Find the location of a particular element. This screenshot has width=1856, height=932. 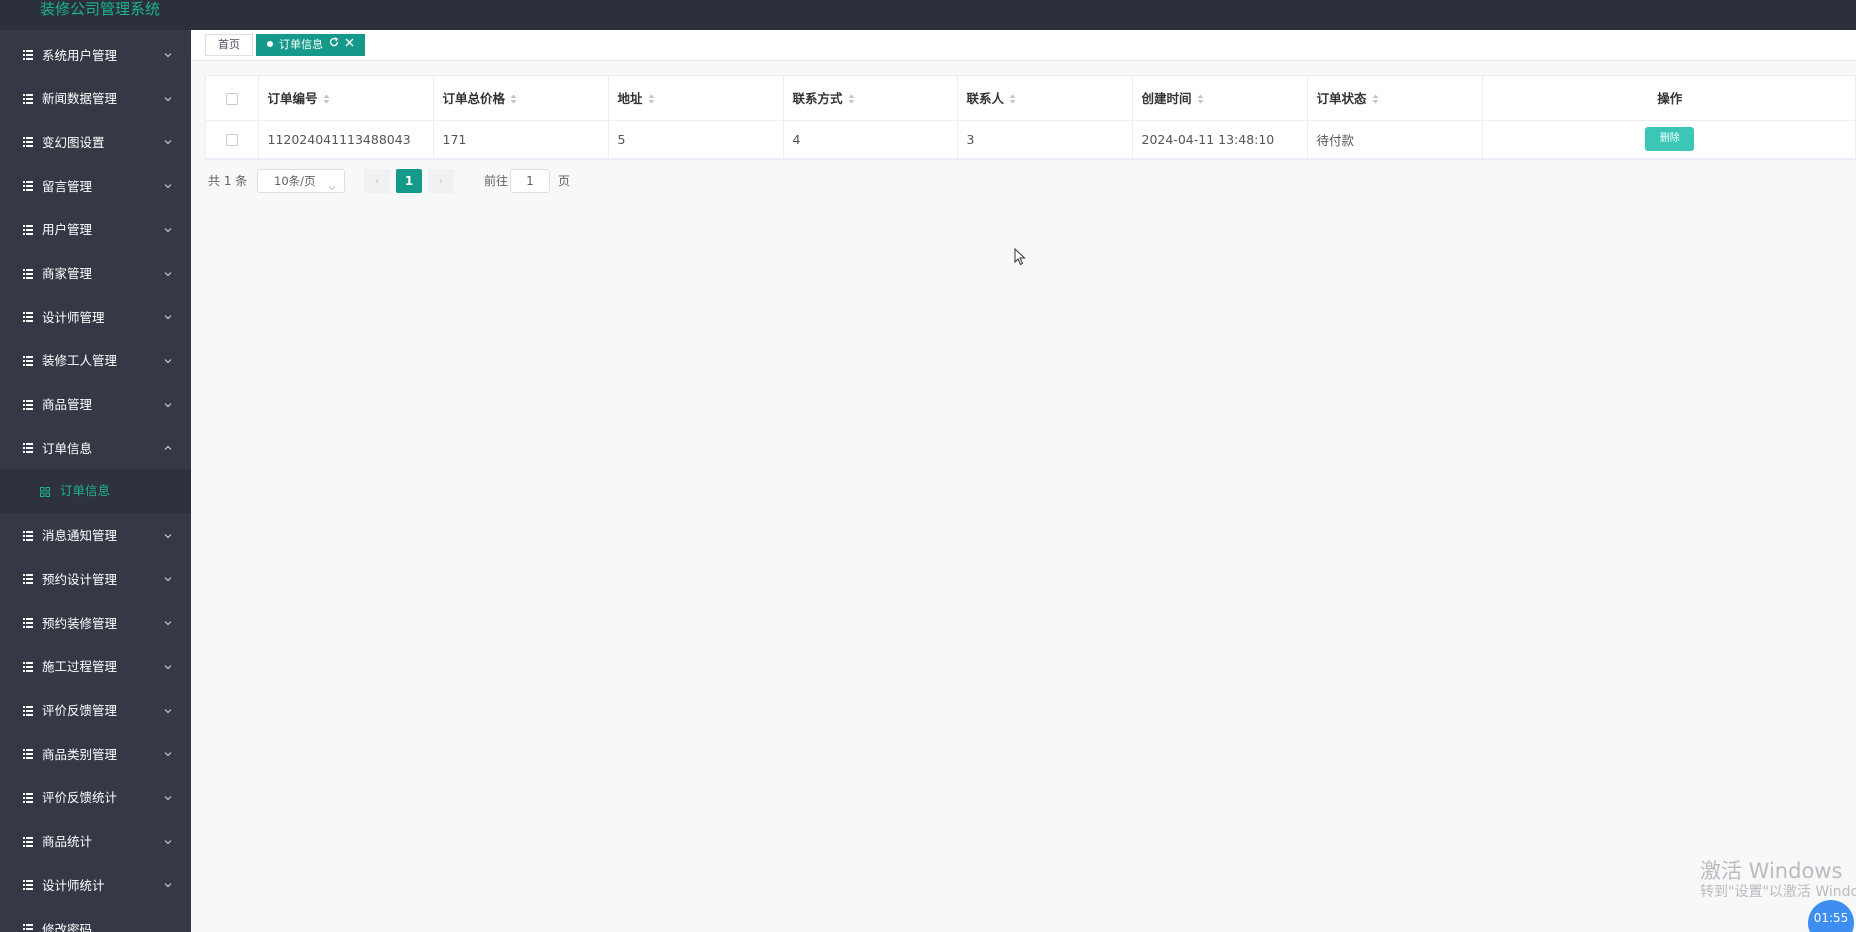

cell-actions: 删除 is located at coordinates (1669, 139).